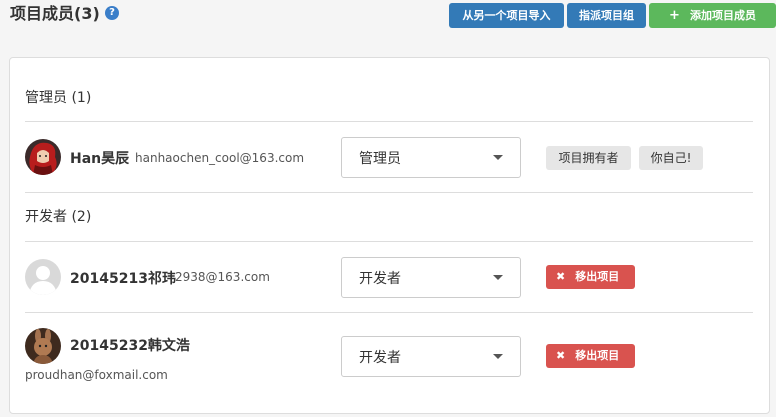 The height and width of the screenshot is (417, 776). I want to click on role-select: 管理员, so click(431, 157).